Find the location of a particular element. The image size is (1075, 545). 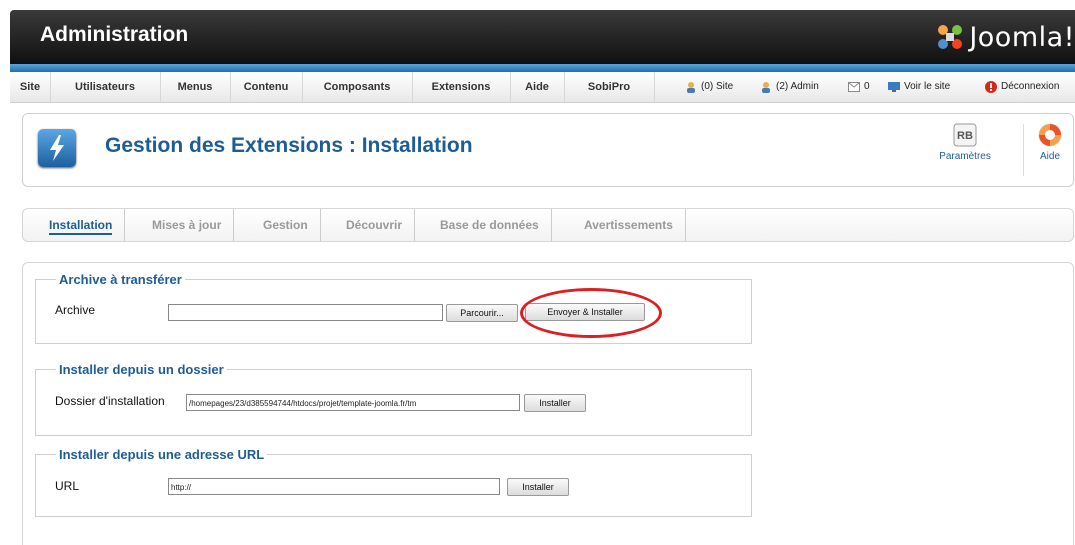

tab-manage: Gestion is located at coordinates (286, 225).